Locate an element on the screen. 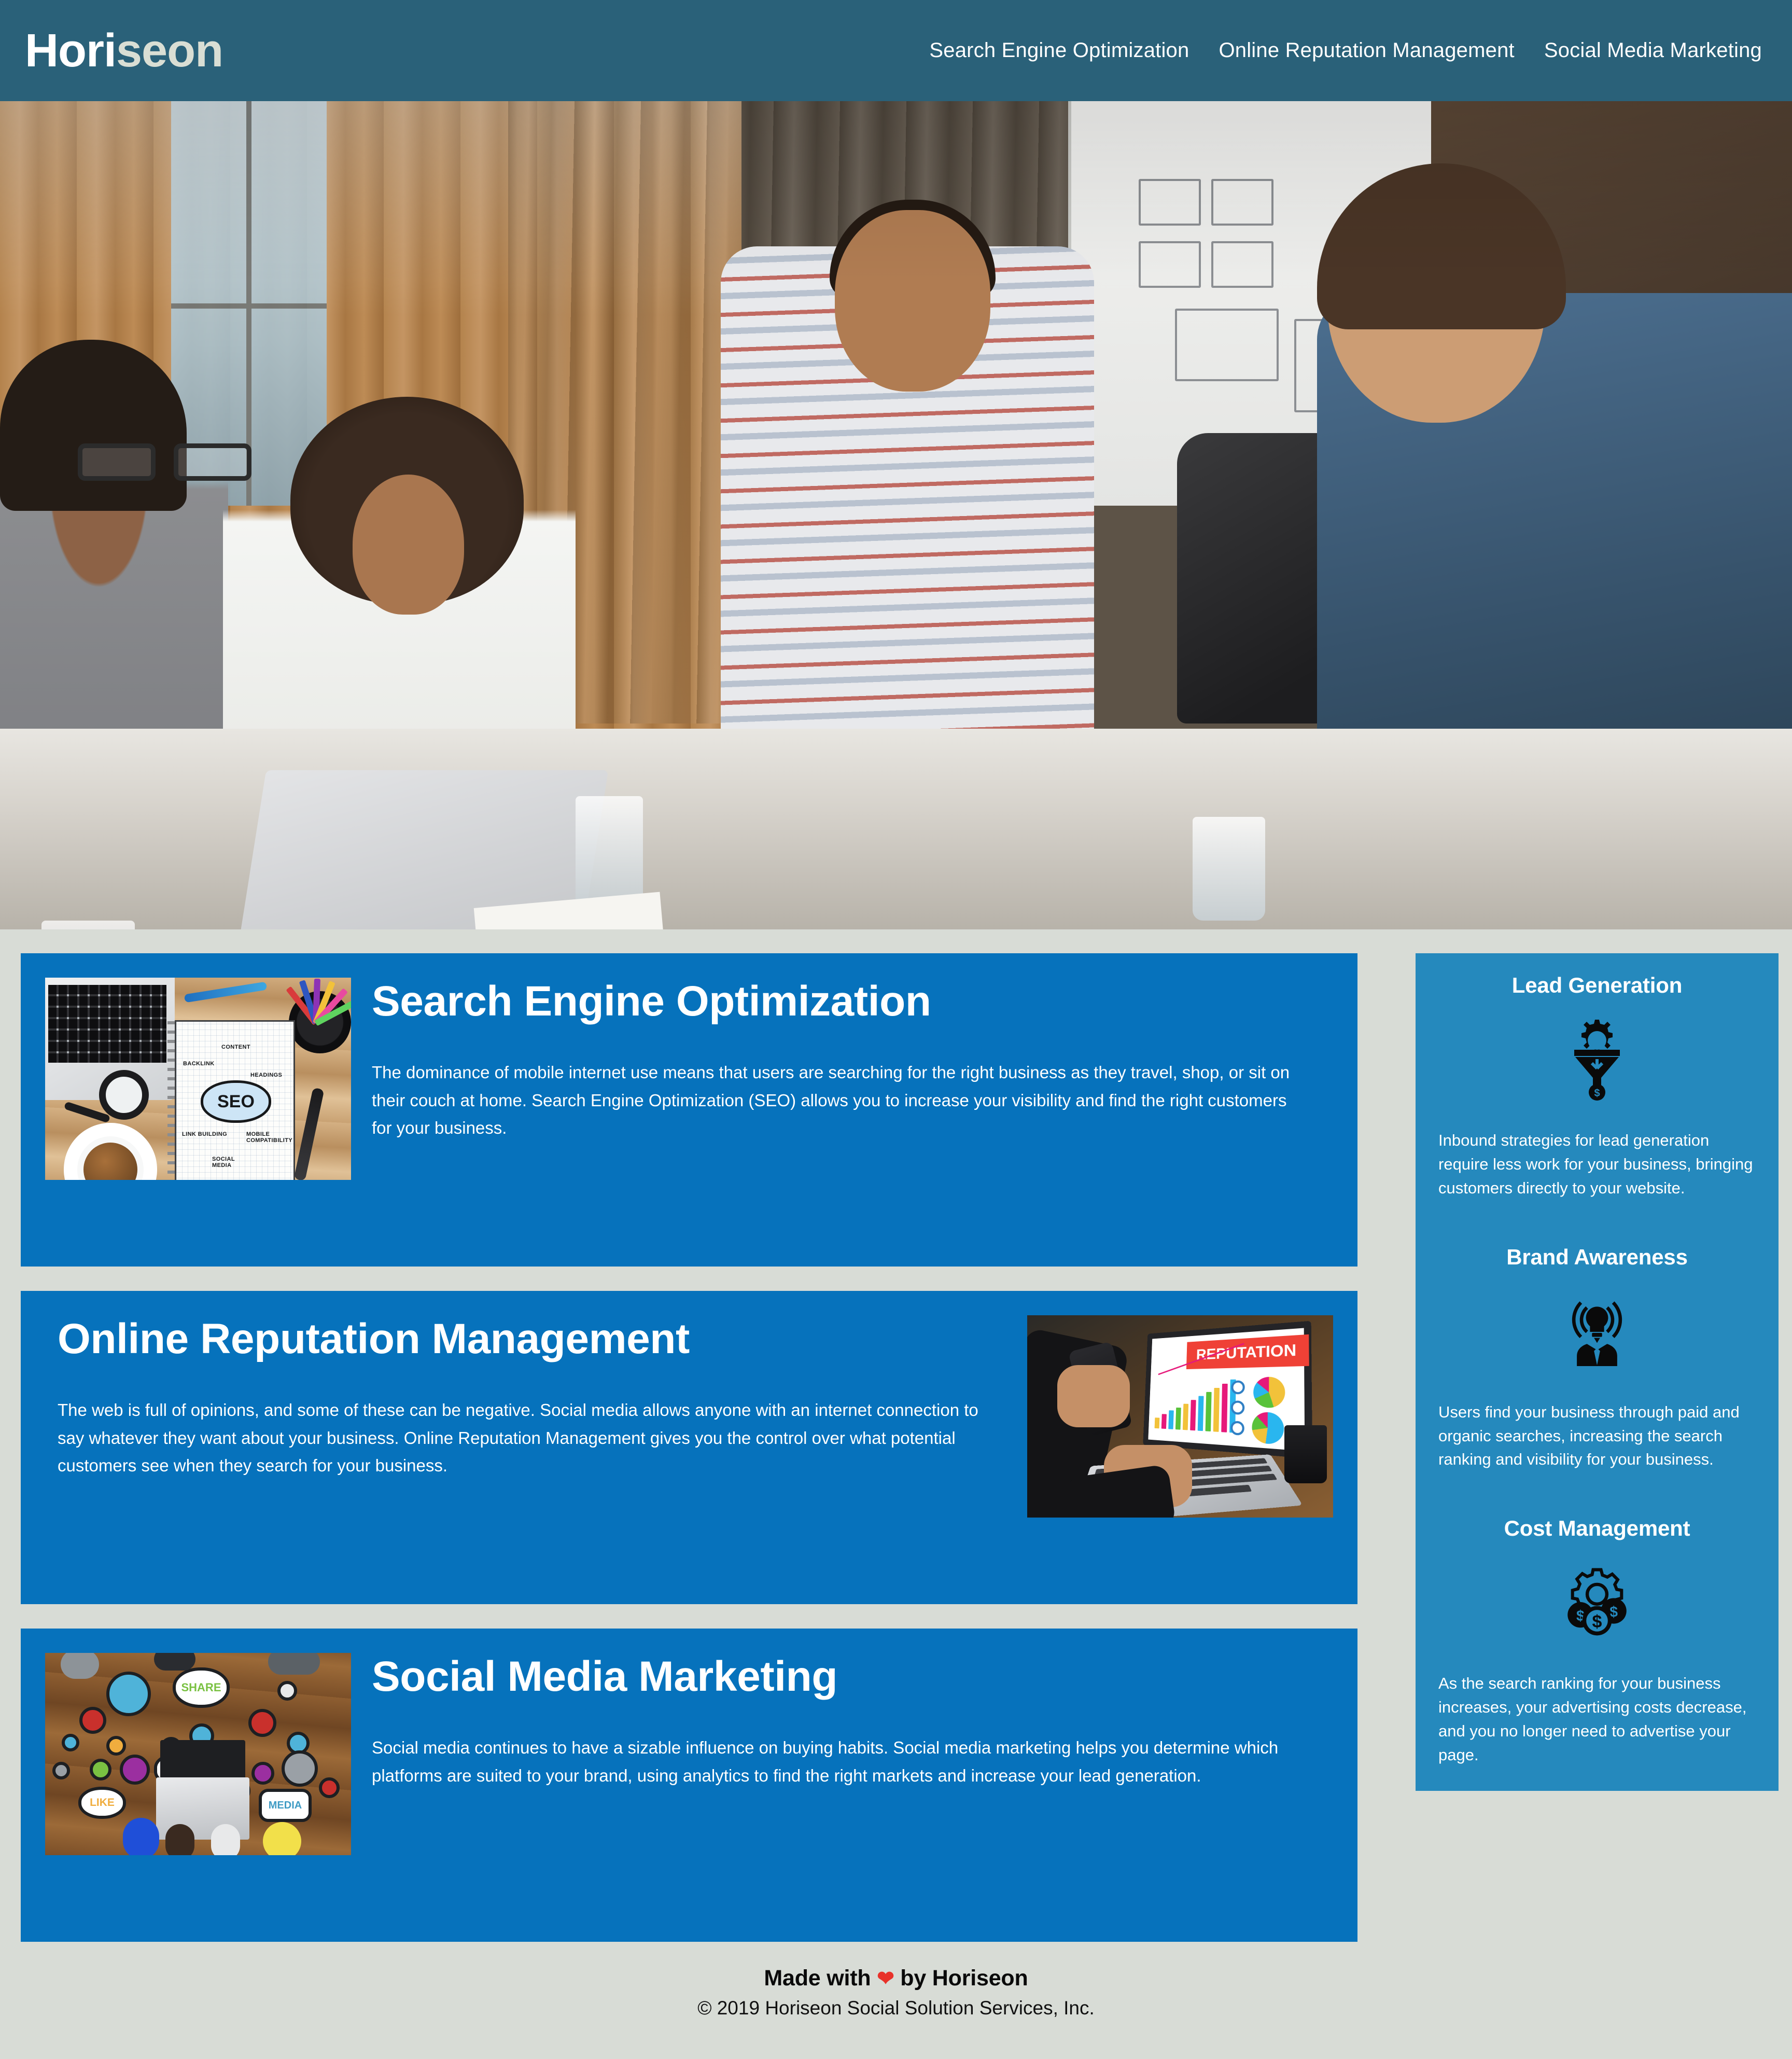  seo-label-content: CONTENT is located at coordinates (235, 1047).